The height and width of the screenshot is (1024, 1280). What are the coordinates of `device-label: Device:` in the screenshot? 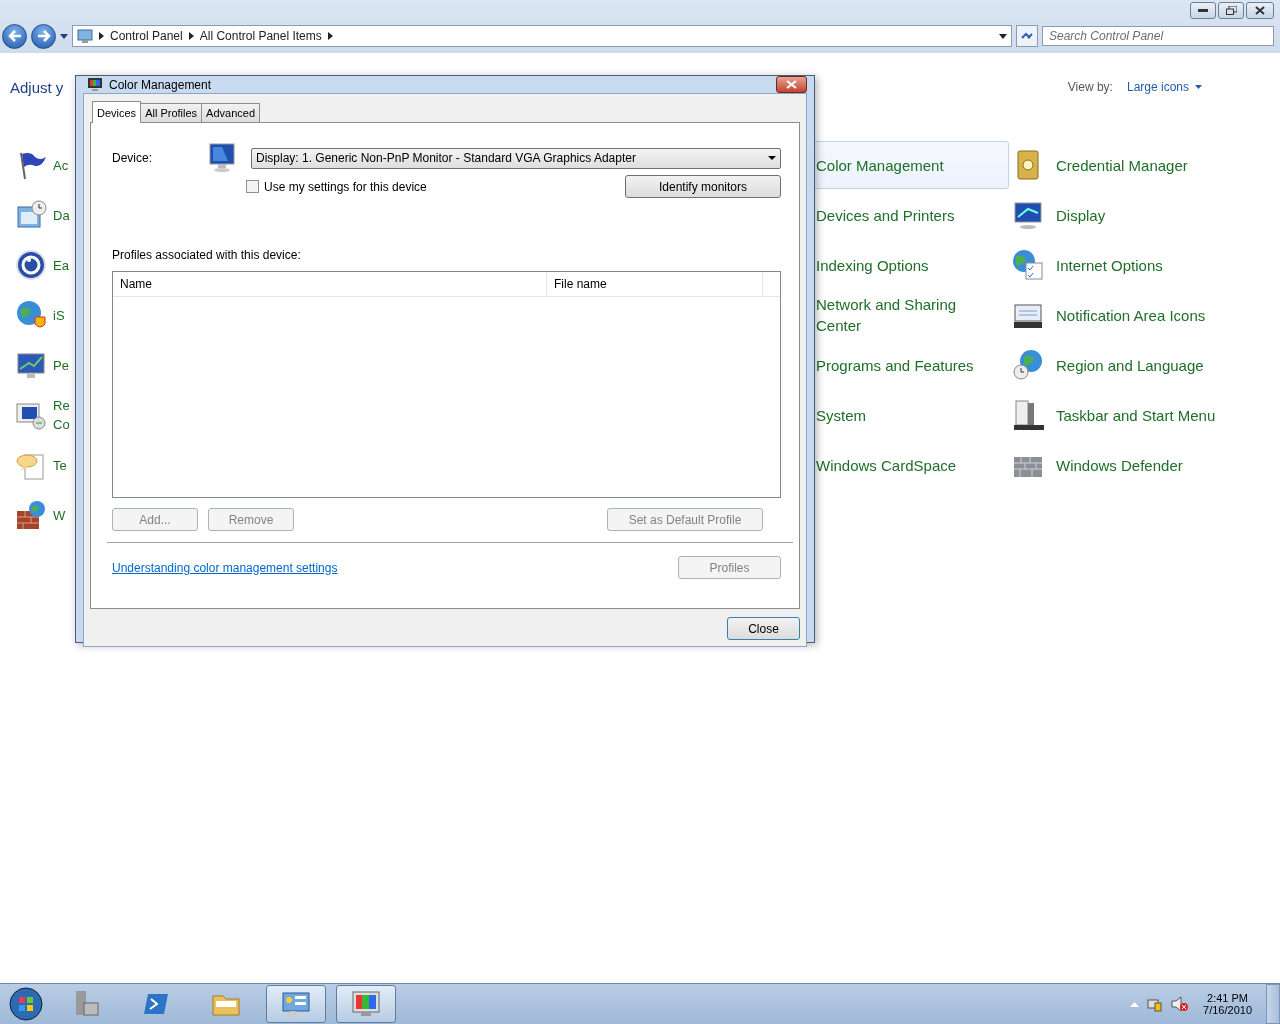 It's located at (132, 158).